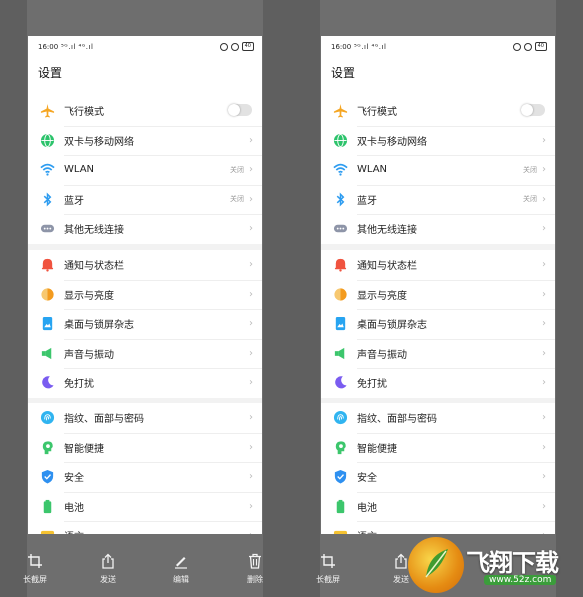 This screenshot has width=583, height=597. I want to click on edit-button: 编辑, so click(181, 569).